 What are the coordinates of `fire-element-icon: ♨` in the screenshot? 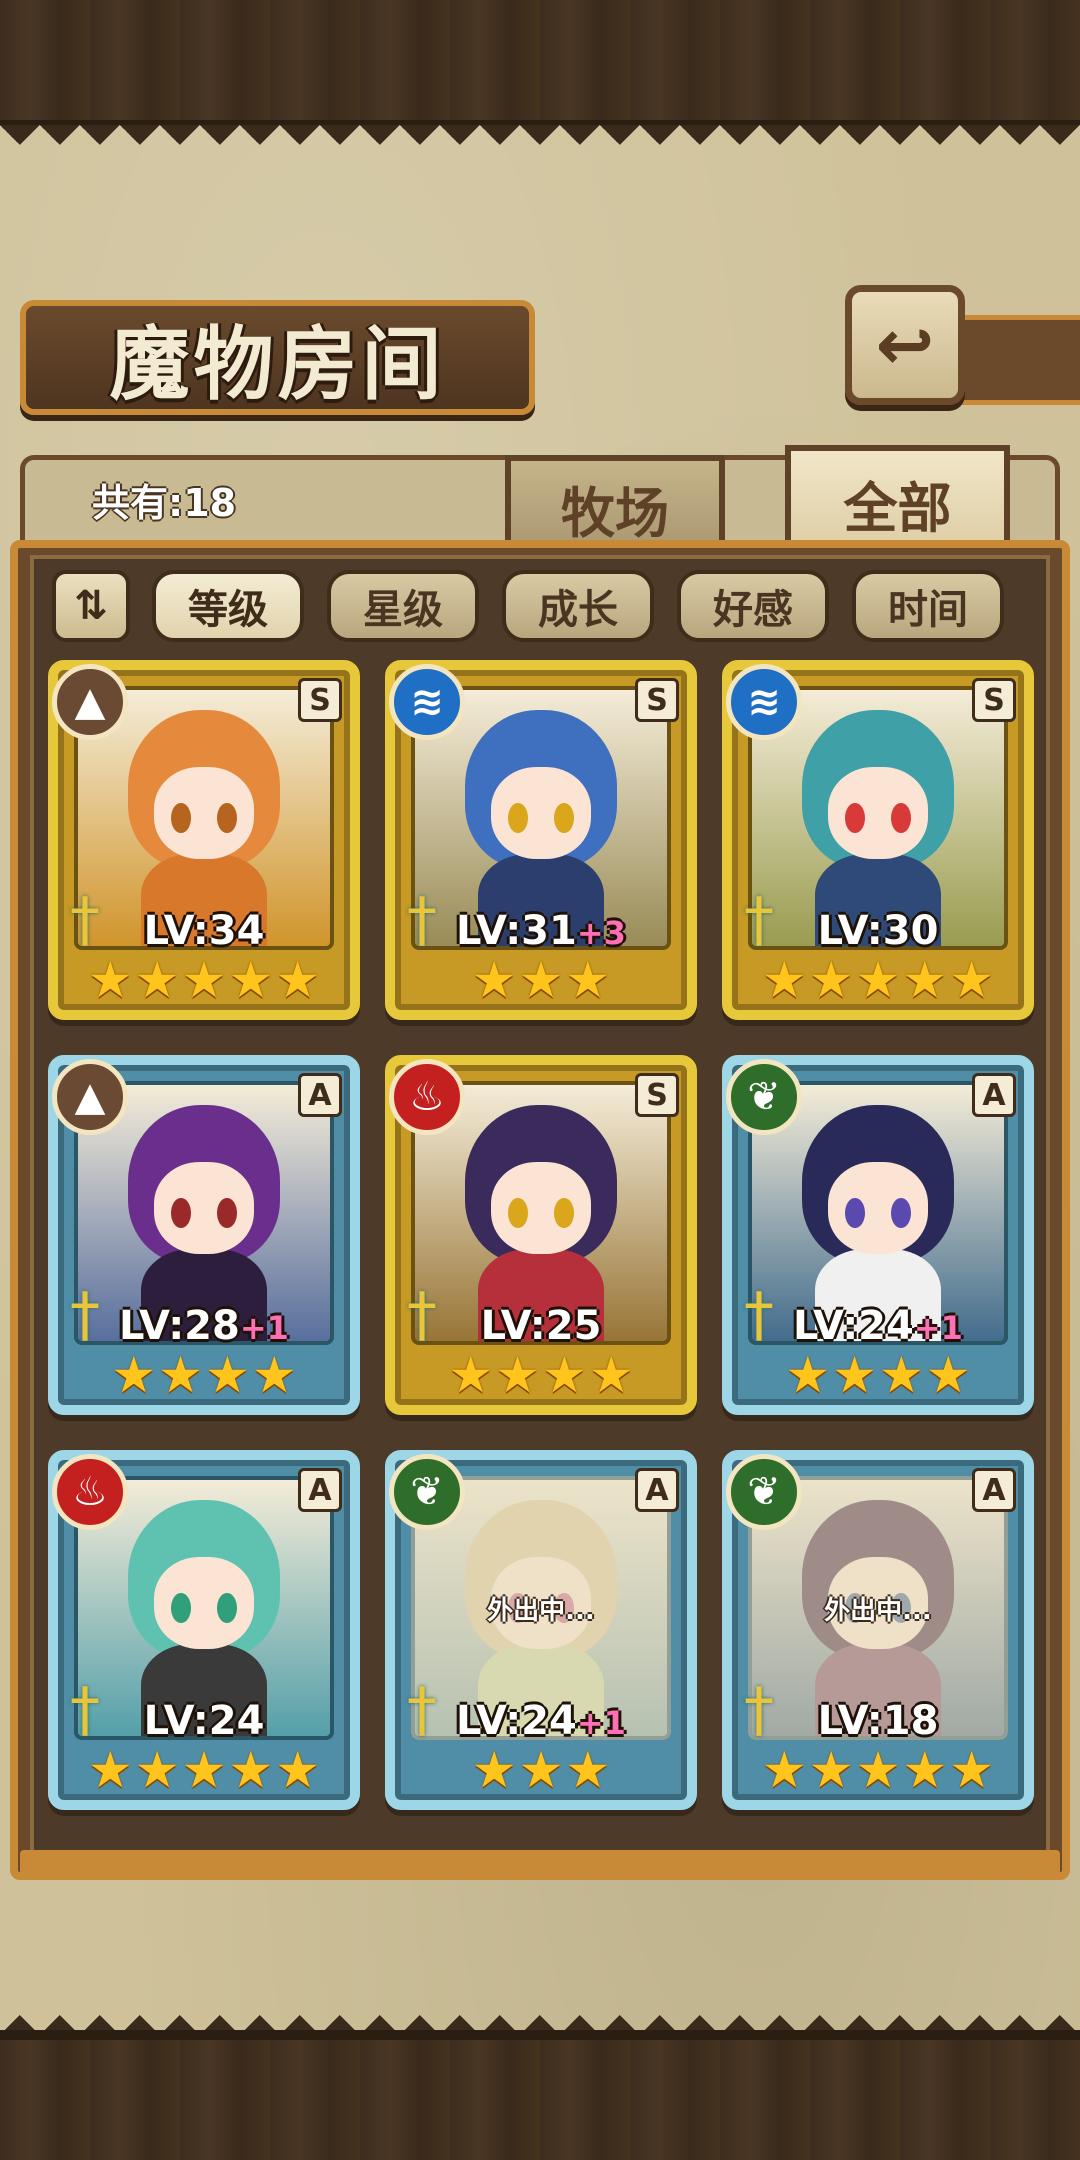 It's located at (90, 1492).